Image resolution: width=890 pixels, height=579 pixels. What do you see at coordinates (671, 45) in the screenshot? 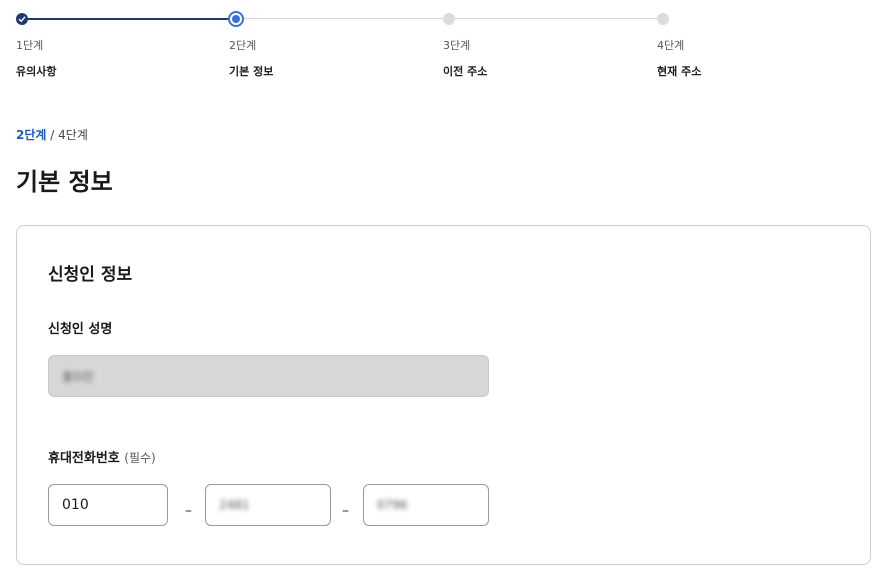
I see `step-4-number: 4단계` at bounding box center [671, 45].